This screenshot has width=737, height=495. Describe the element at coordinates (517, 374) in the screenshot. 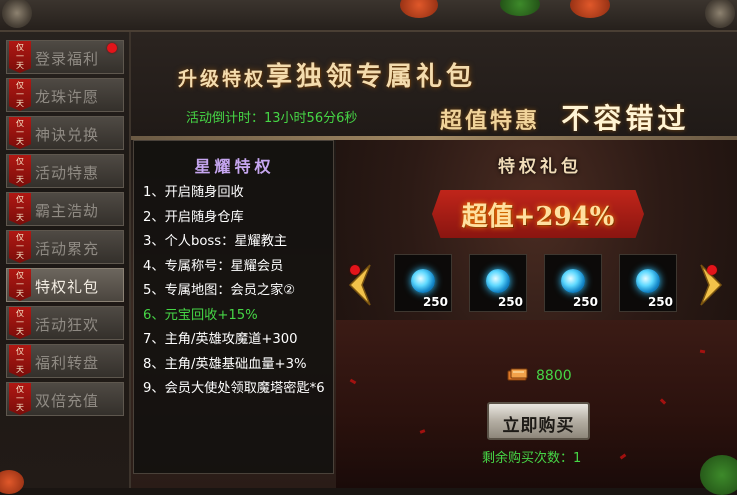

I see `ingot-icon` at that location.